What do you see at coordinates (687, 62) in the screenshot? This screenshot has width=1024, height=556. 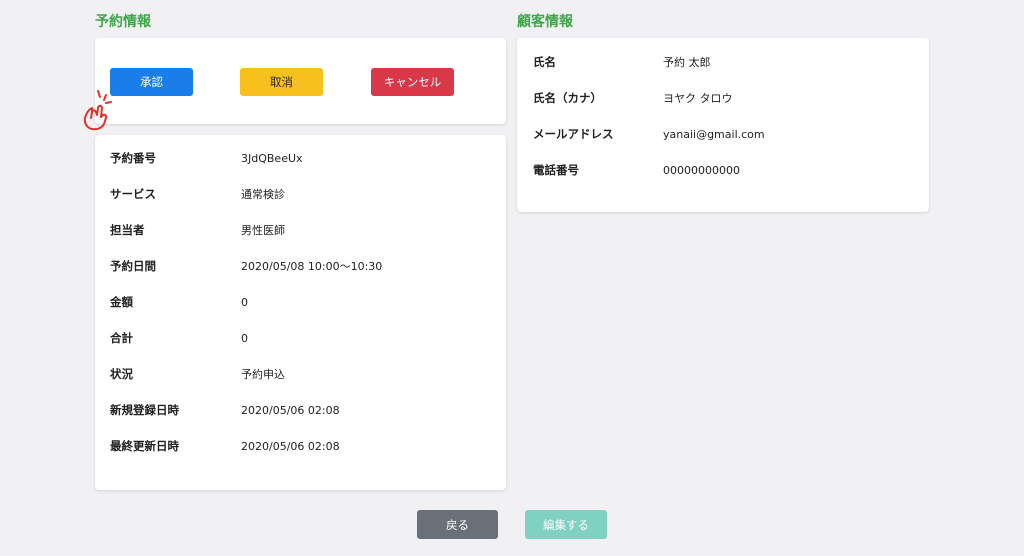 I see `field-value: 予約 太郎` at bounding box center [687, 62].